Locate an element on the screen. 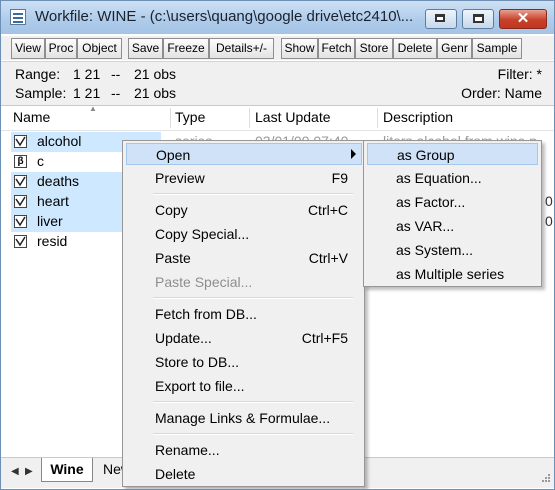 The image size is (555, 490). submenu-item-label: as Group is located at coordinates (426, 155).